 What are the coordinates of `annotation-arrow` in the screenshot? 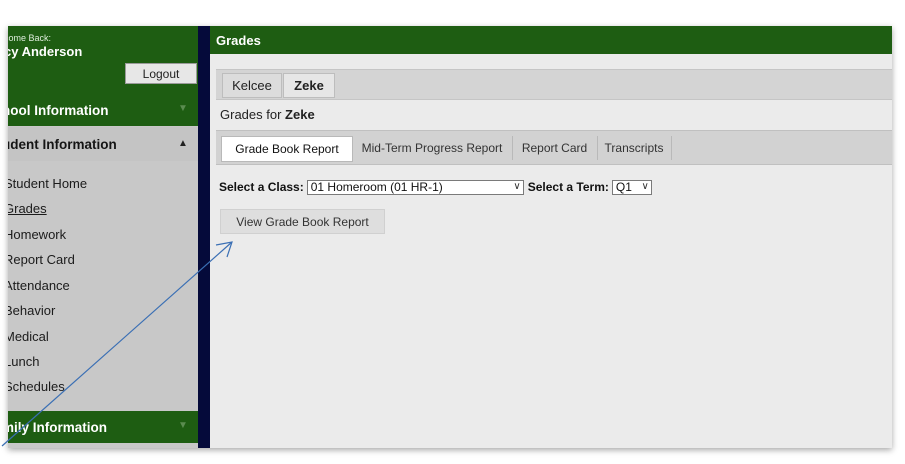 It's located at (117, 344).